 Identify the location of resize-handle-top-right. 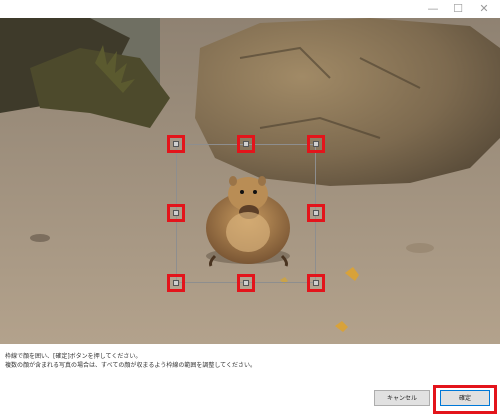
(316, 144).